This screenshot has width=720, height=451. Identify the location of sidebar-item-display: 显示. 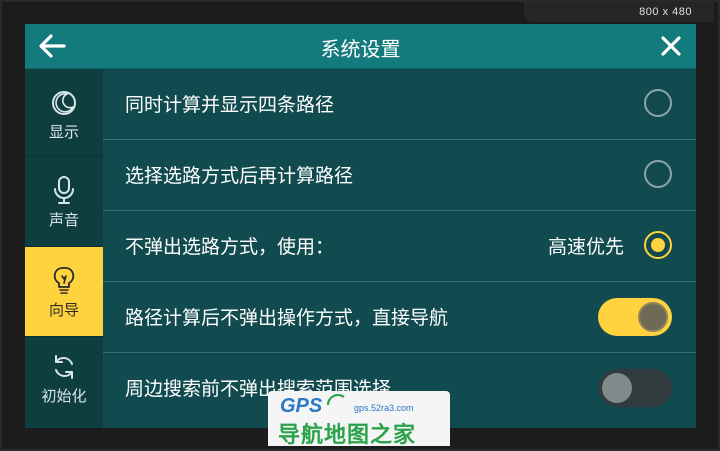
(64, 113).